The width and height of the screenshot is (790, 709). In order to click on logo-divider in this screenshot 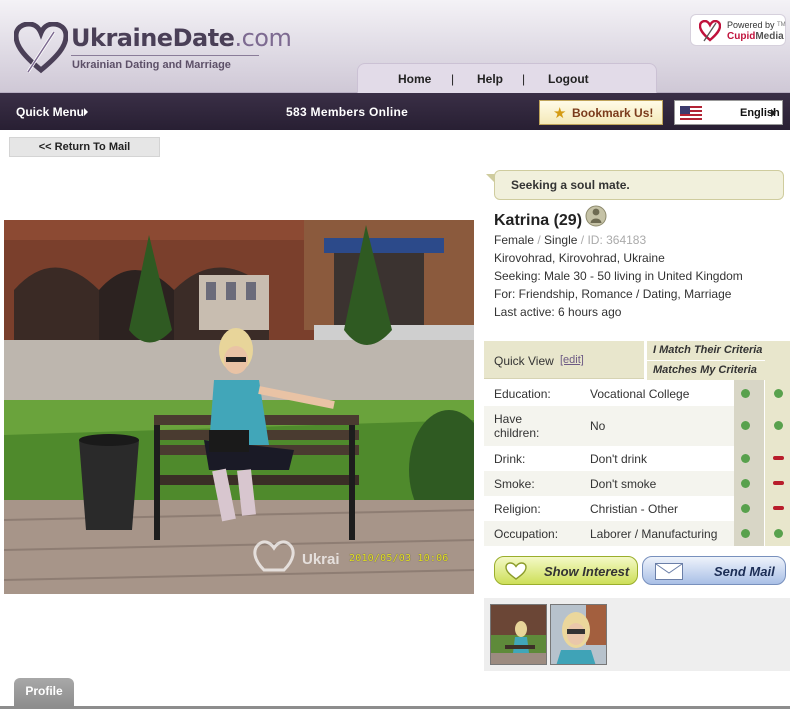, I will do `click(165, 55)`.